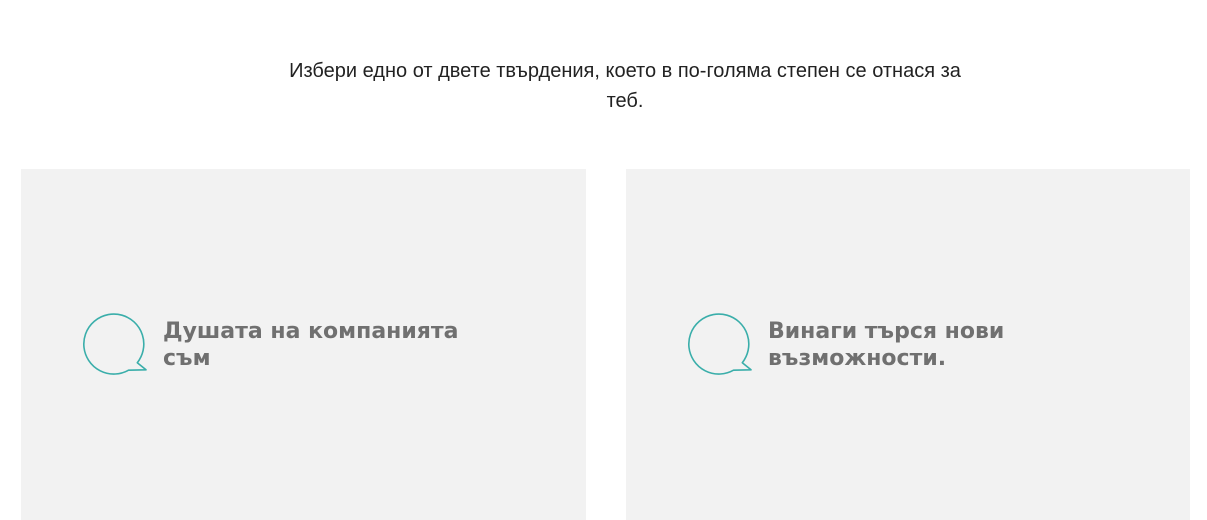 The width and height of the screenshot is (1207, 520). Describe the element at coordinates (625, 101) in the screenshot. I see `question-prompt-line-2: теб.` at that location.